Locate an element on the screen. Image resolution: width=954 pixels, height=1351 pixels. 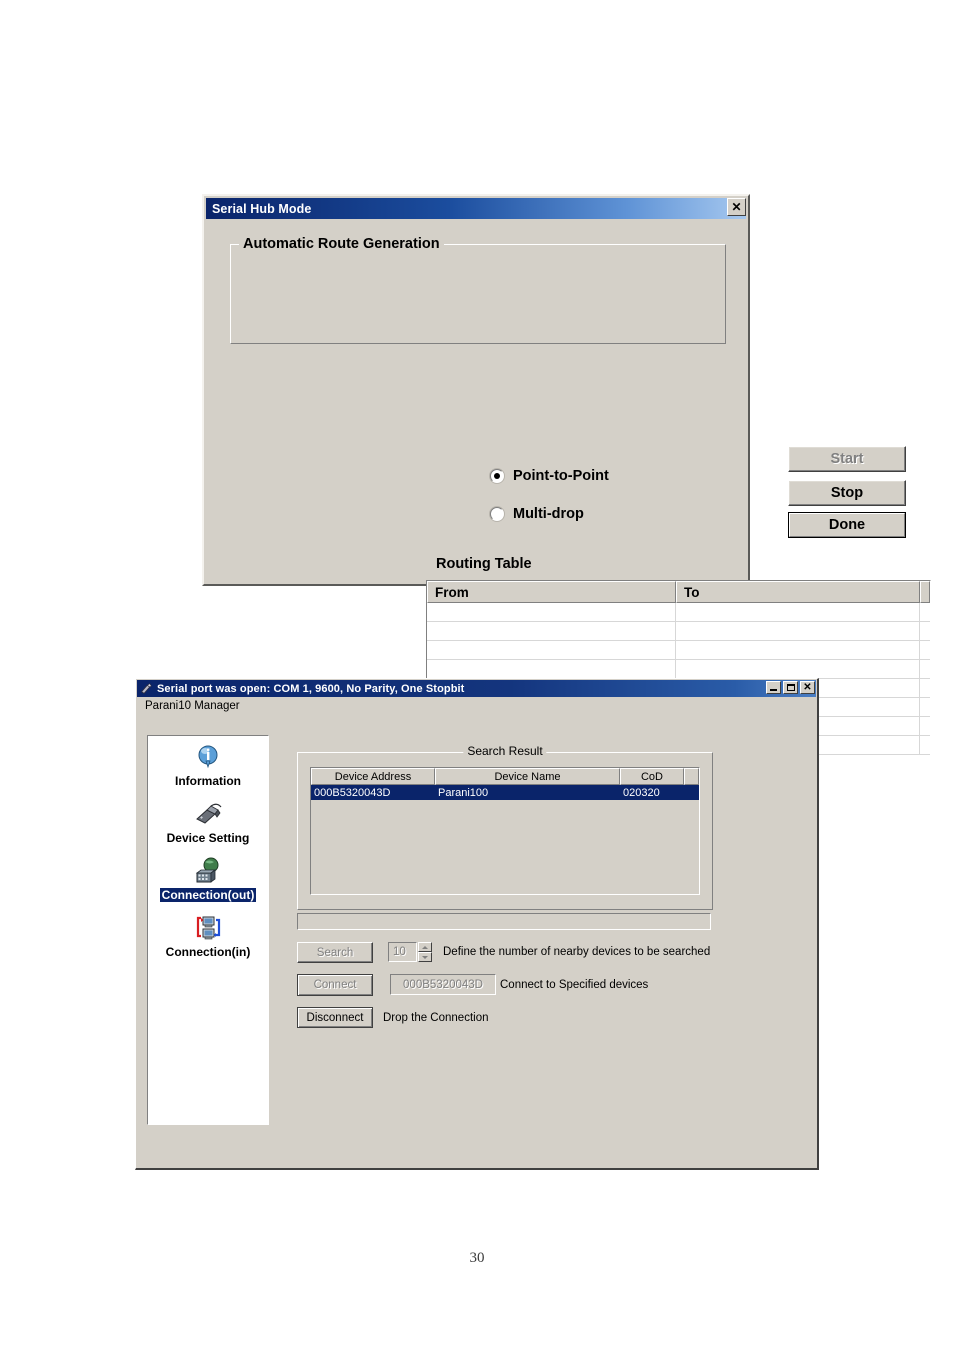
sidebar-item-label: Information is located at coordinates (208, 781).